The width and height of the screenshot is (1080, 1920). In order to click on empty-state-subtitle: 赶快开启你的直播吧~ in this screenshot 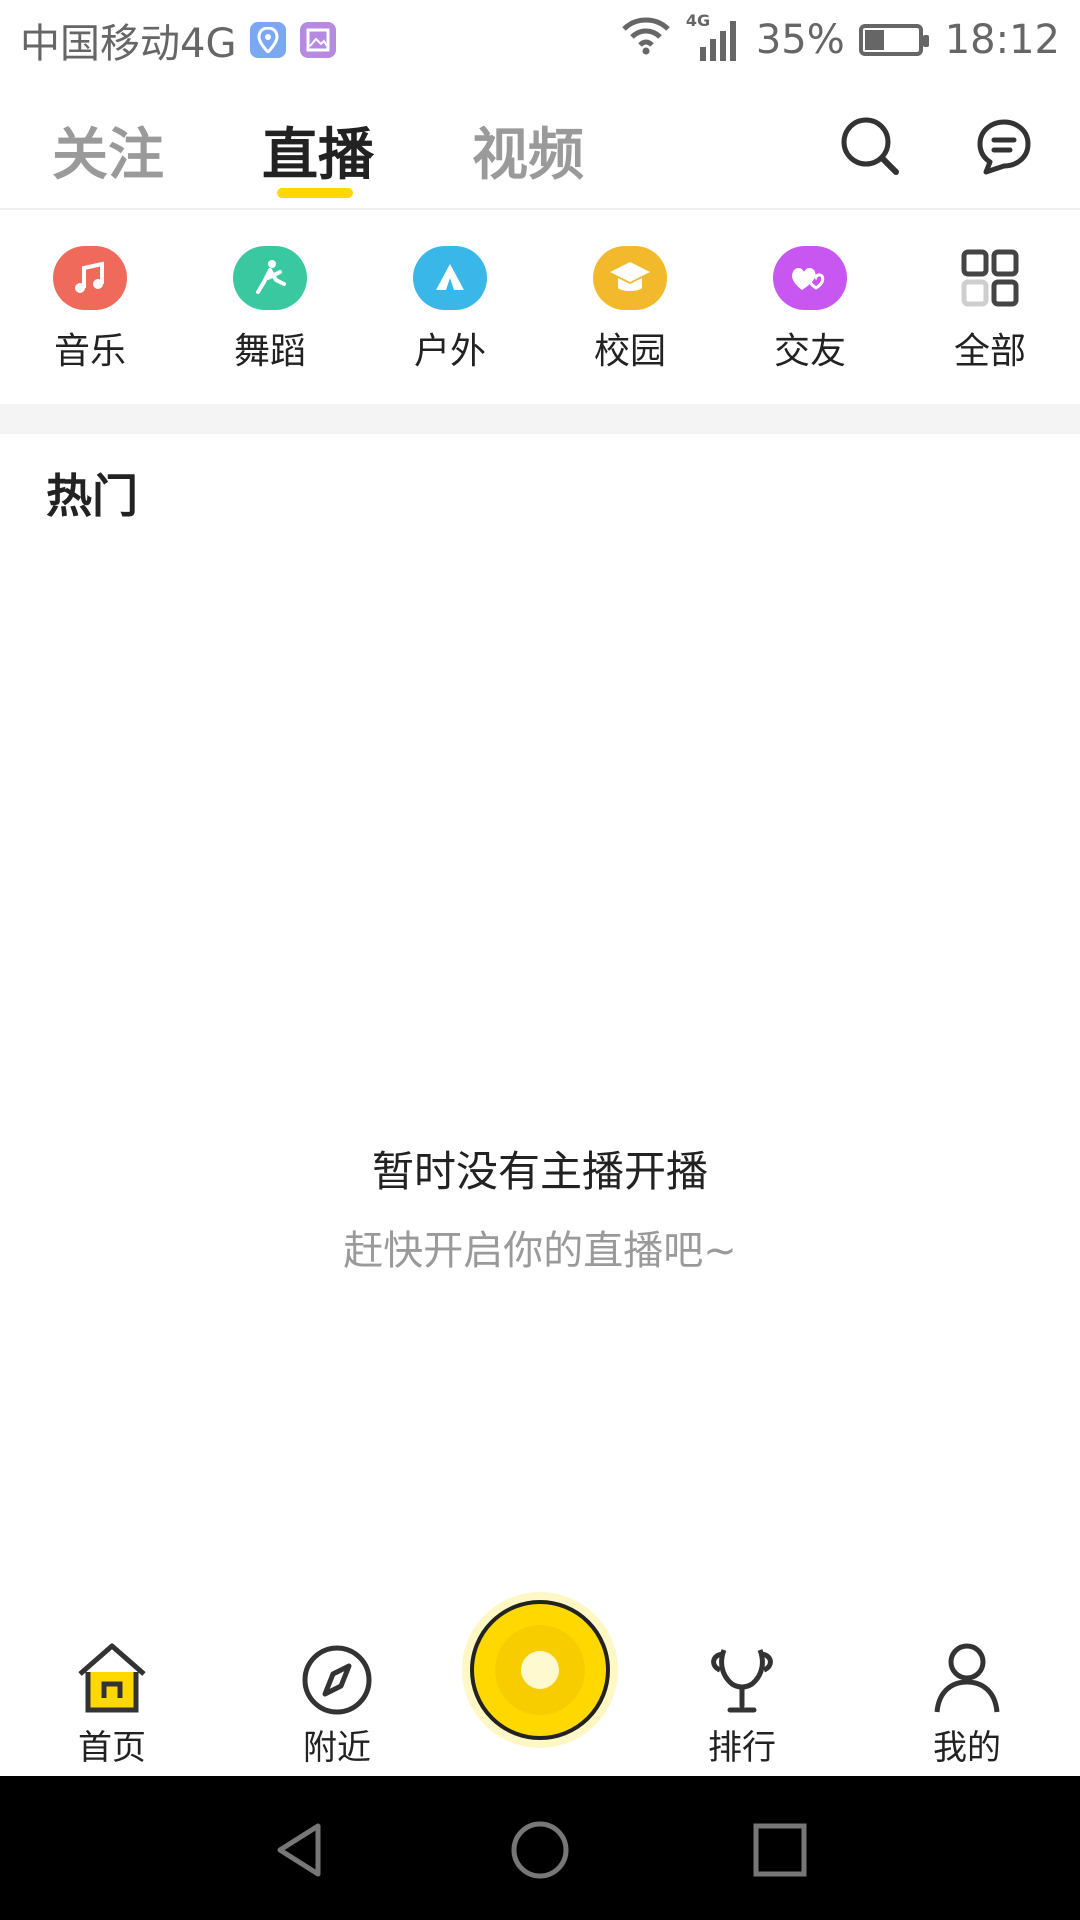, I will do `click(540, 1251)`.